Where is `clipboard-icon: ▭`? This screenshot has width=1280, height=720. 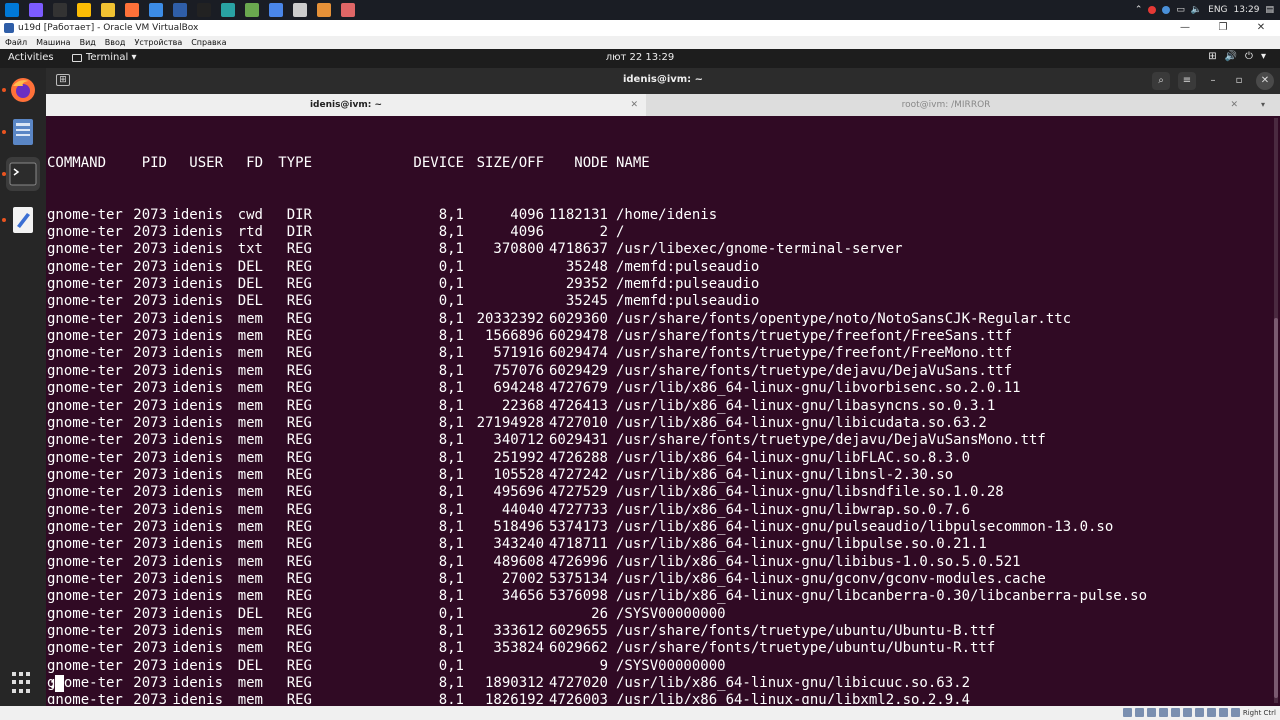 clipboard-icon: ▭ is located at coordinates (1180, 10).